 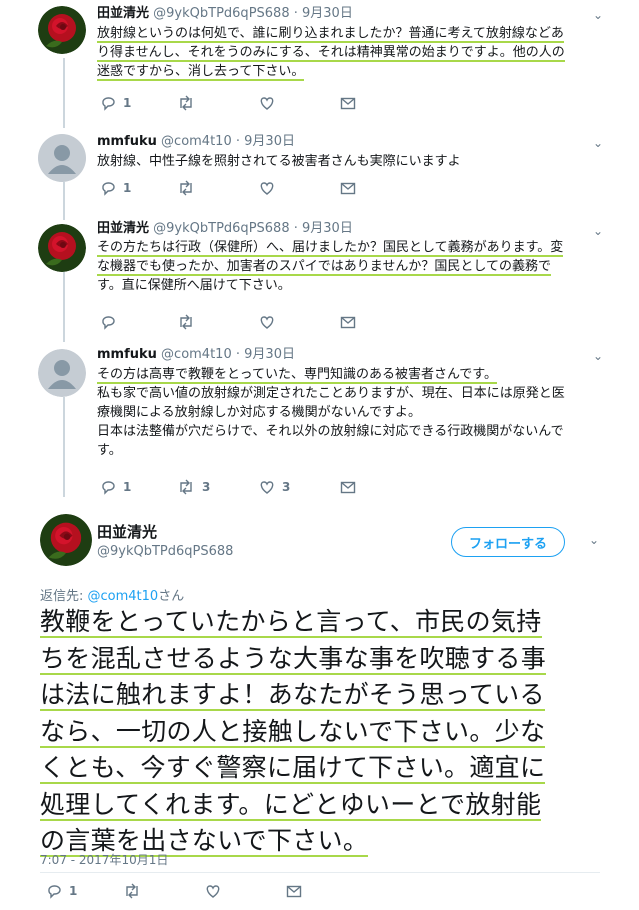 I want to click on tweet-actions: 1 3 3, so click(x=230, y=487).